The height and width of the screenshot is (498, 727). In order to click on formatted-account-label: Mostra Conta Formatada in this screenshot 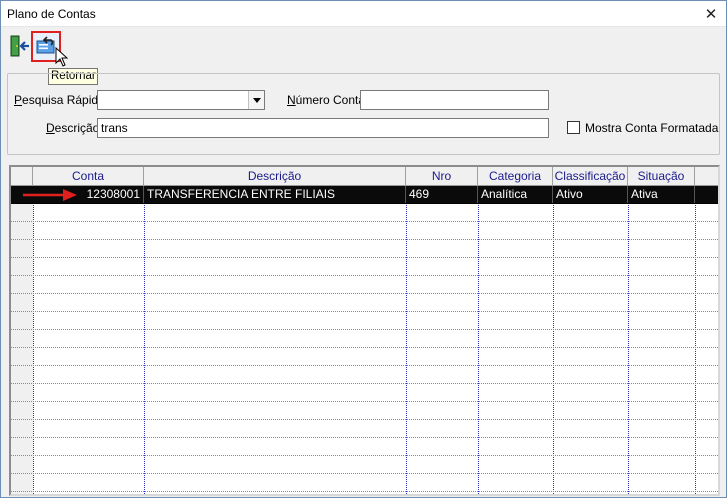, I will do `click(652, 128)`.